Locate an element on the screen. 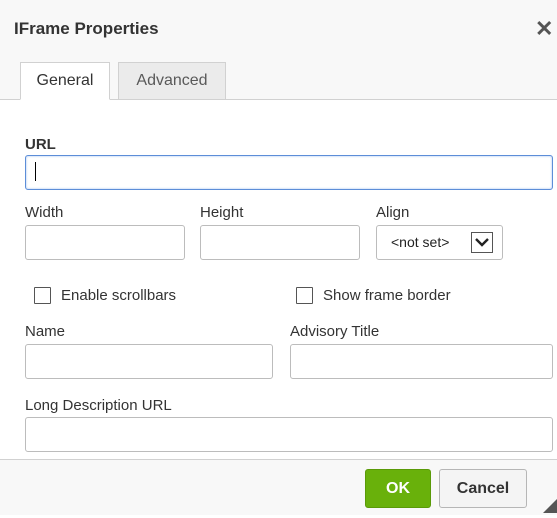  long-description-url-label: Long Description URL is located at coordinates (98, 405).